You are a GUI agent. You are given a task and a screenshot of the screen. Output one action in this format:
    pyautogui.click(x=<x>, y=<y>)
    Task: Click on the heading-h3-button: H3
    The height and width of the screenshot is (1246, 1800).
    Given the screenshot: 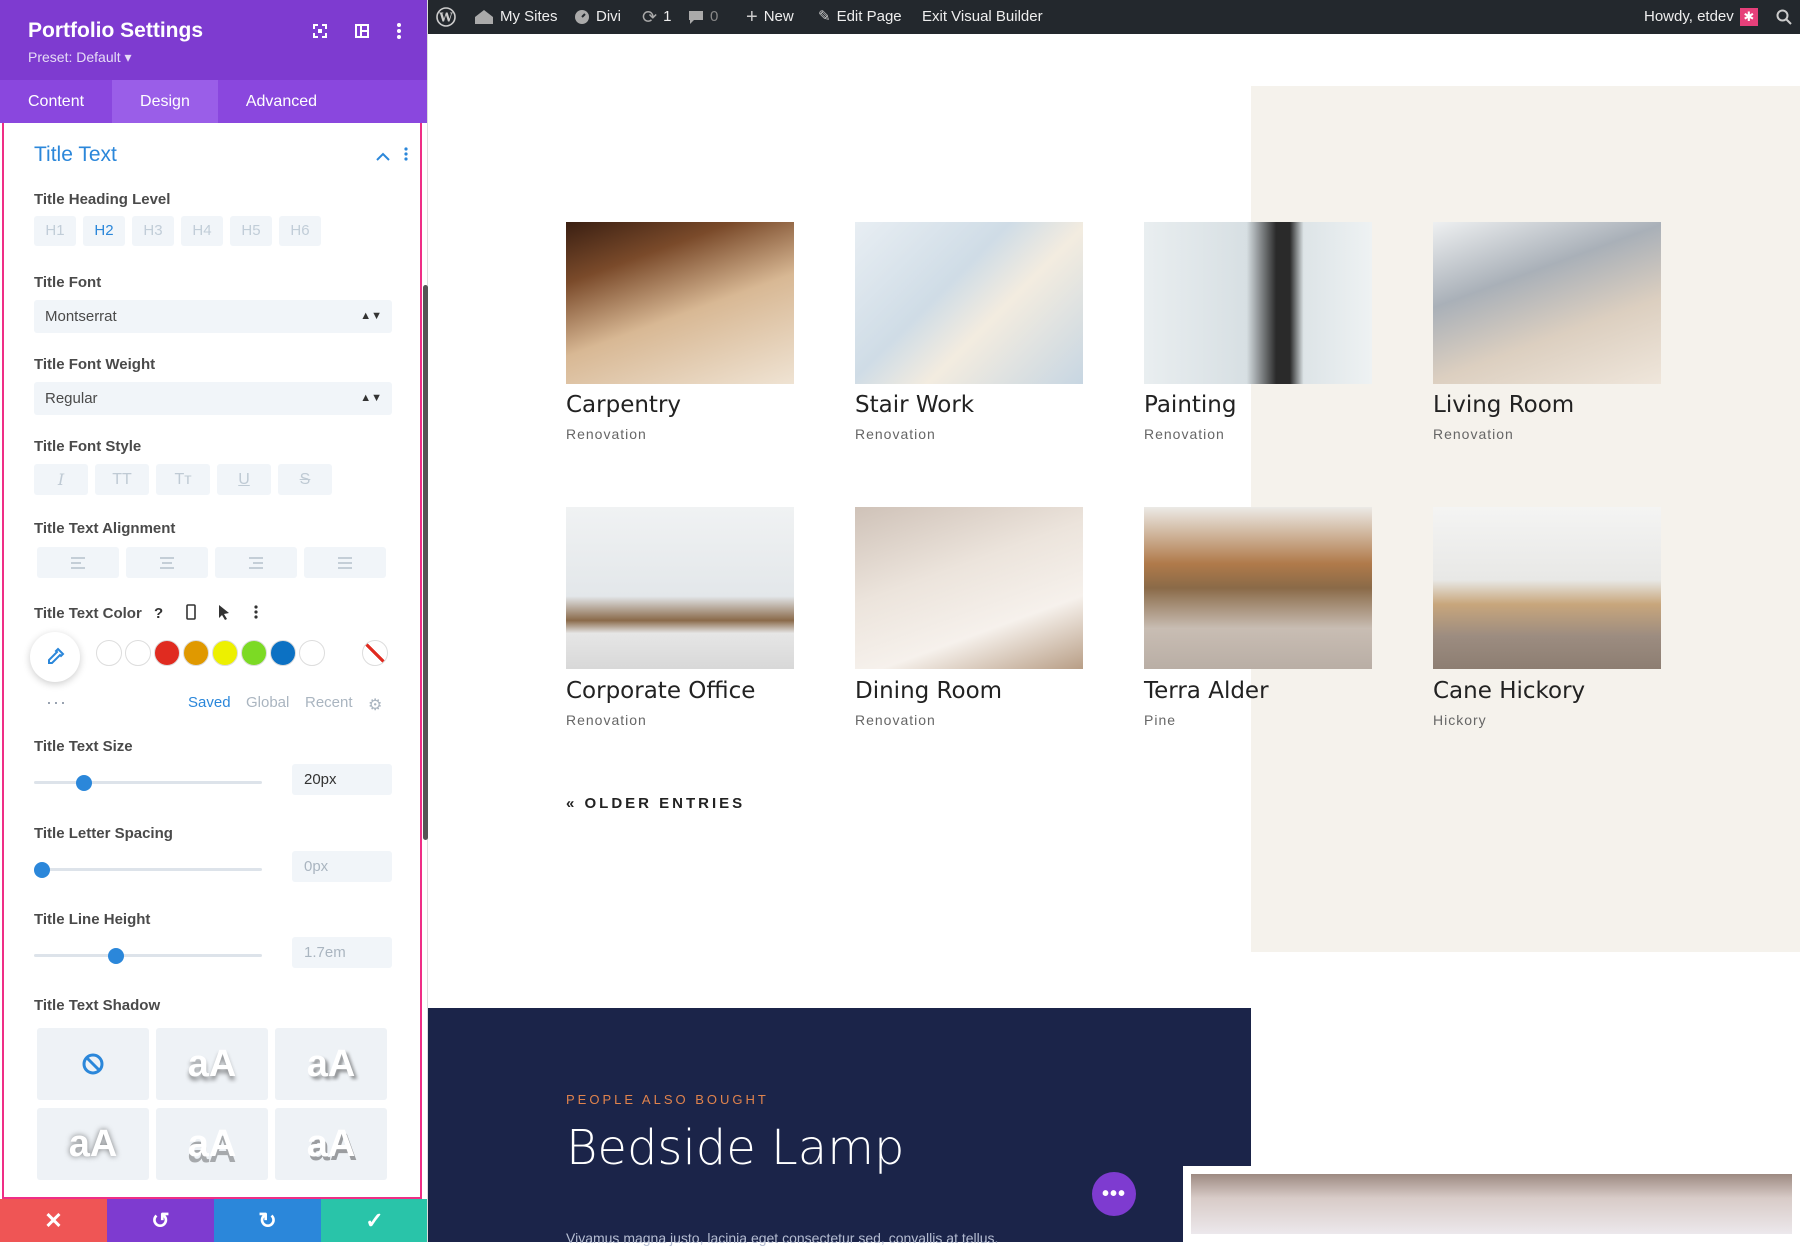 What is the action you would take?
    pyautogui.click(x=153, y=231)
    